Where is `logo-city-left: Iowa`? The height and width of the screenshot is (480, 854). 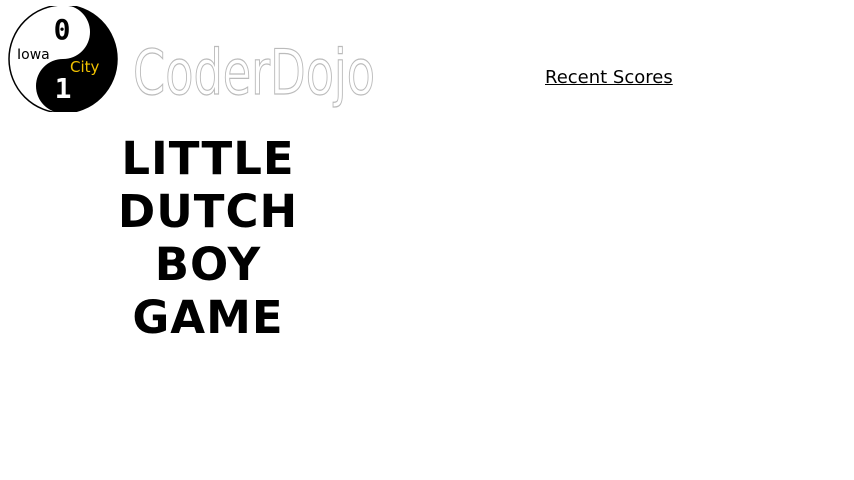
logo-city-left: Iowa is located at coordinates (33, 55).